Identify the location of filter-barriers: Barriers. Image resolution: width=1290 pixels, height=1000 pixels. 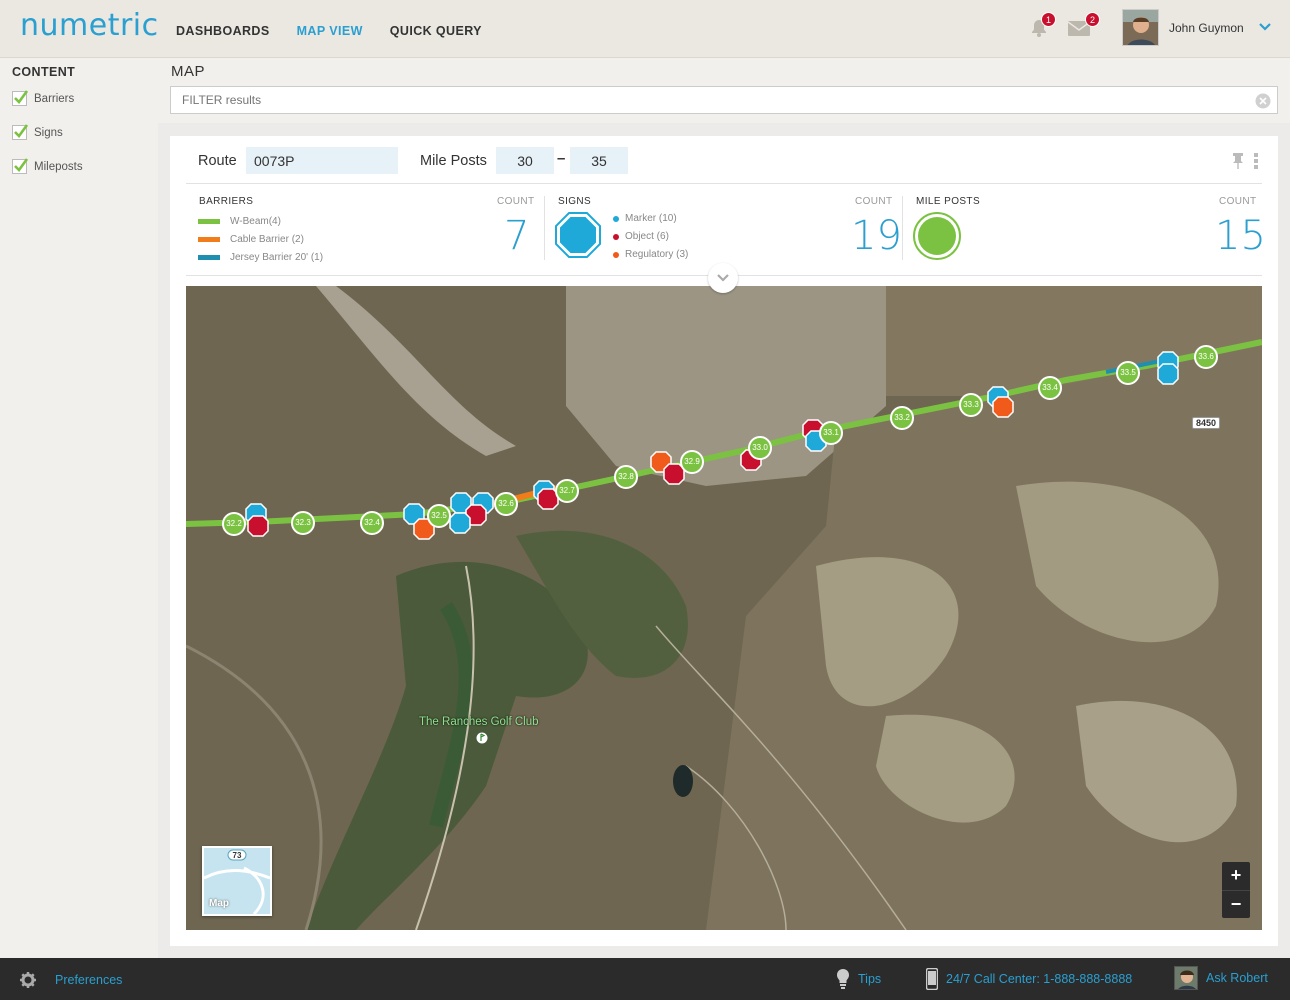
(43, 98).